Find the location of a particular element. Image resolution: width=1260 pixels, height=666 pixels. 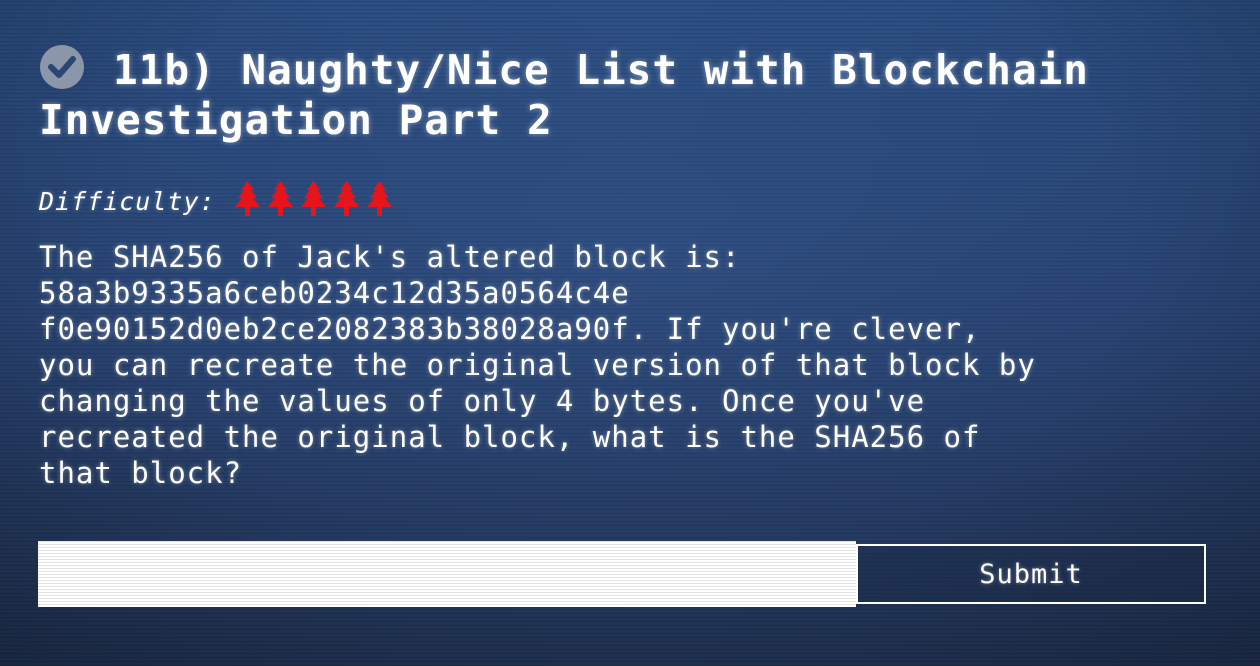

submit-button: Submit is located at coordinates (1031, 574).